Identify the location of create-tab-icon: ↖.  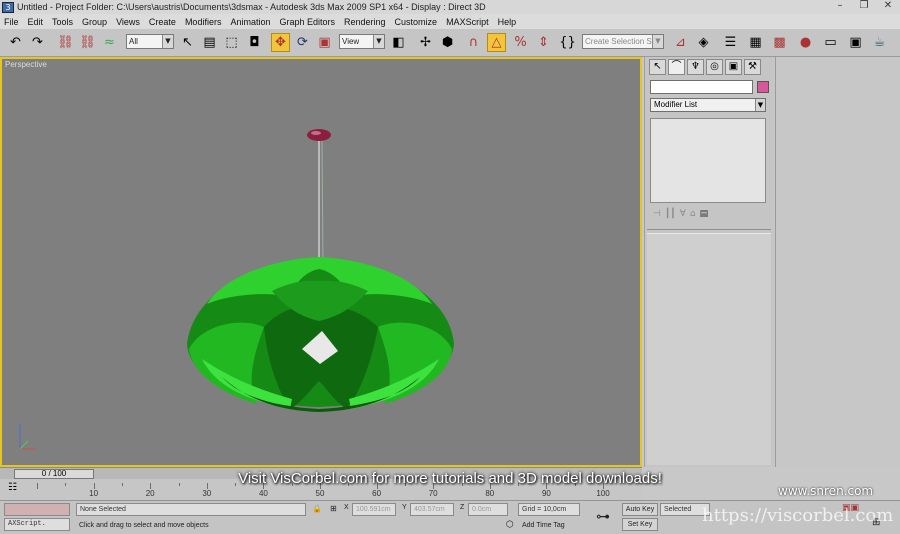
(657, 67).